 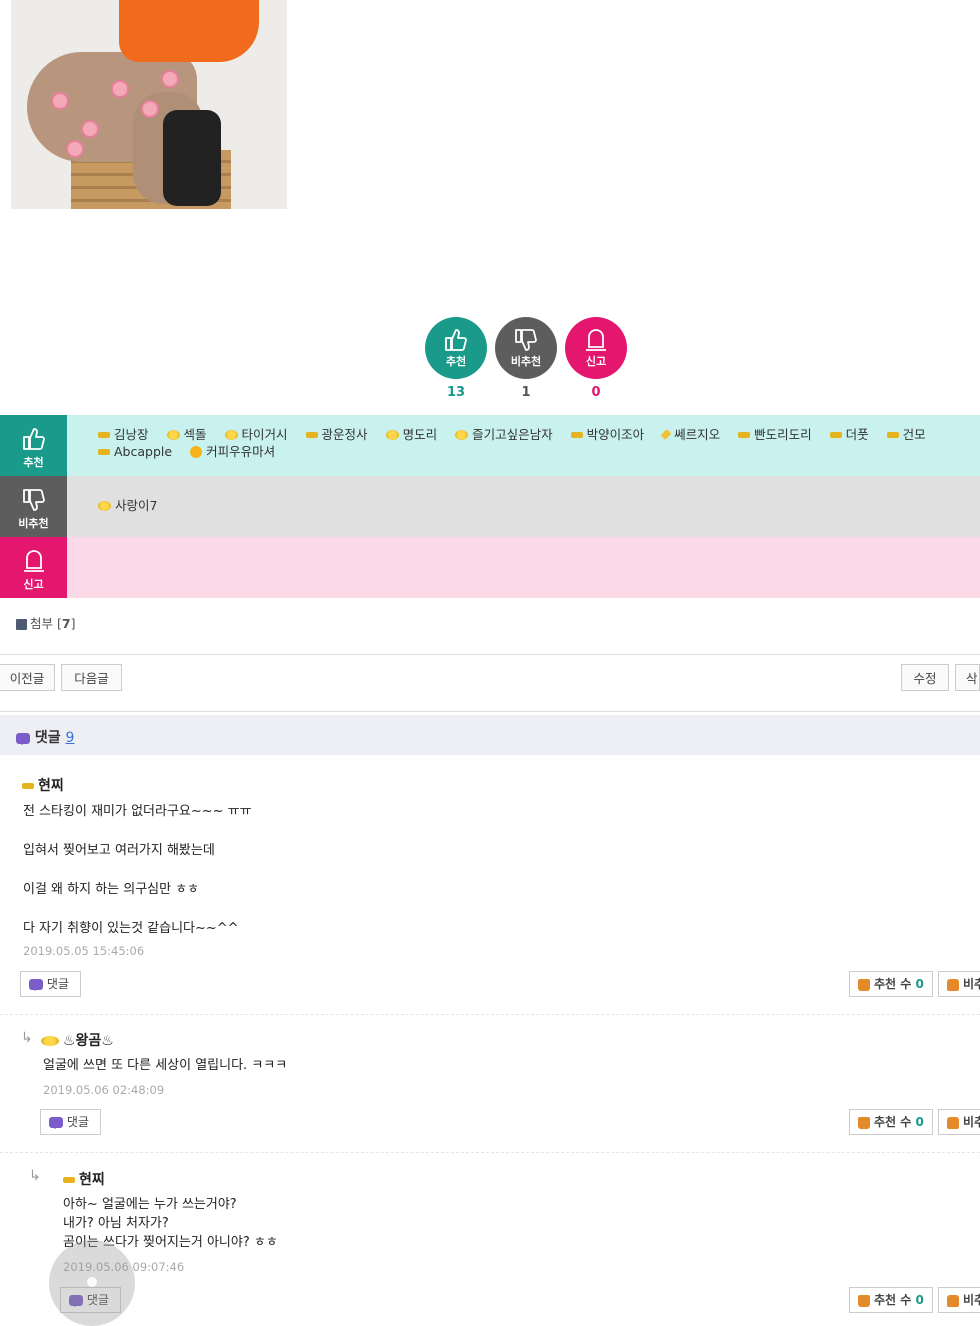 I want to click on comments-header: 댓글 9, so click(x=490, y=735).